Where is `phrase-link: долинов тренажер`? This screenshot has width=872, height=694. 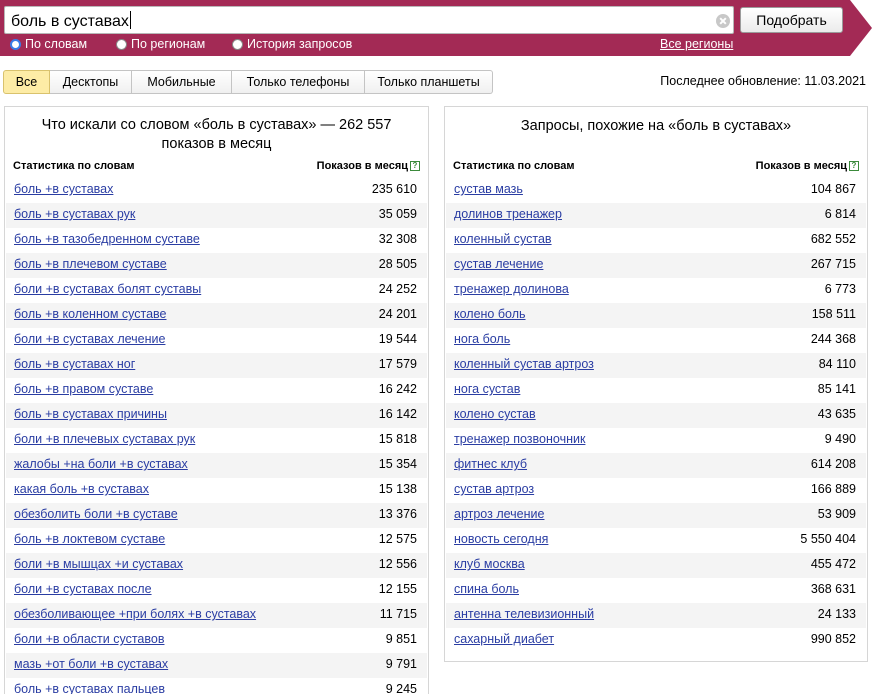
phrase-link: долинов тренажер is located at coordinates (508, 214).